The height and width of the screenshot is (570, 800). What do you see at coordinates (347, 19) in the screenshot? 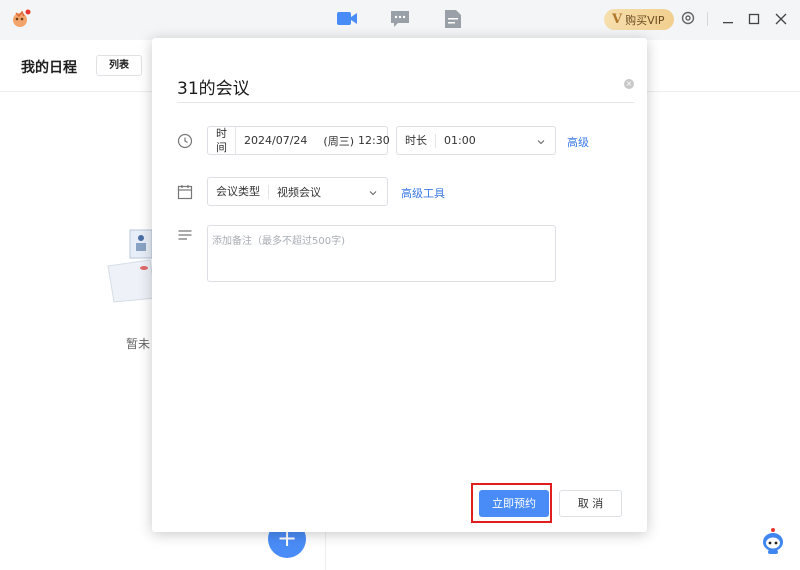
I see `video-meeting-icon` at bounding box center [347, 19].